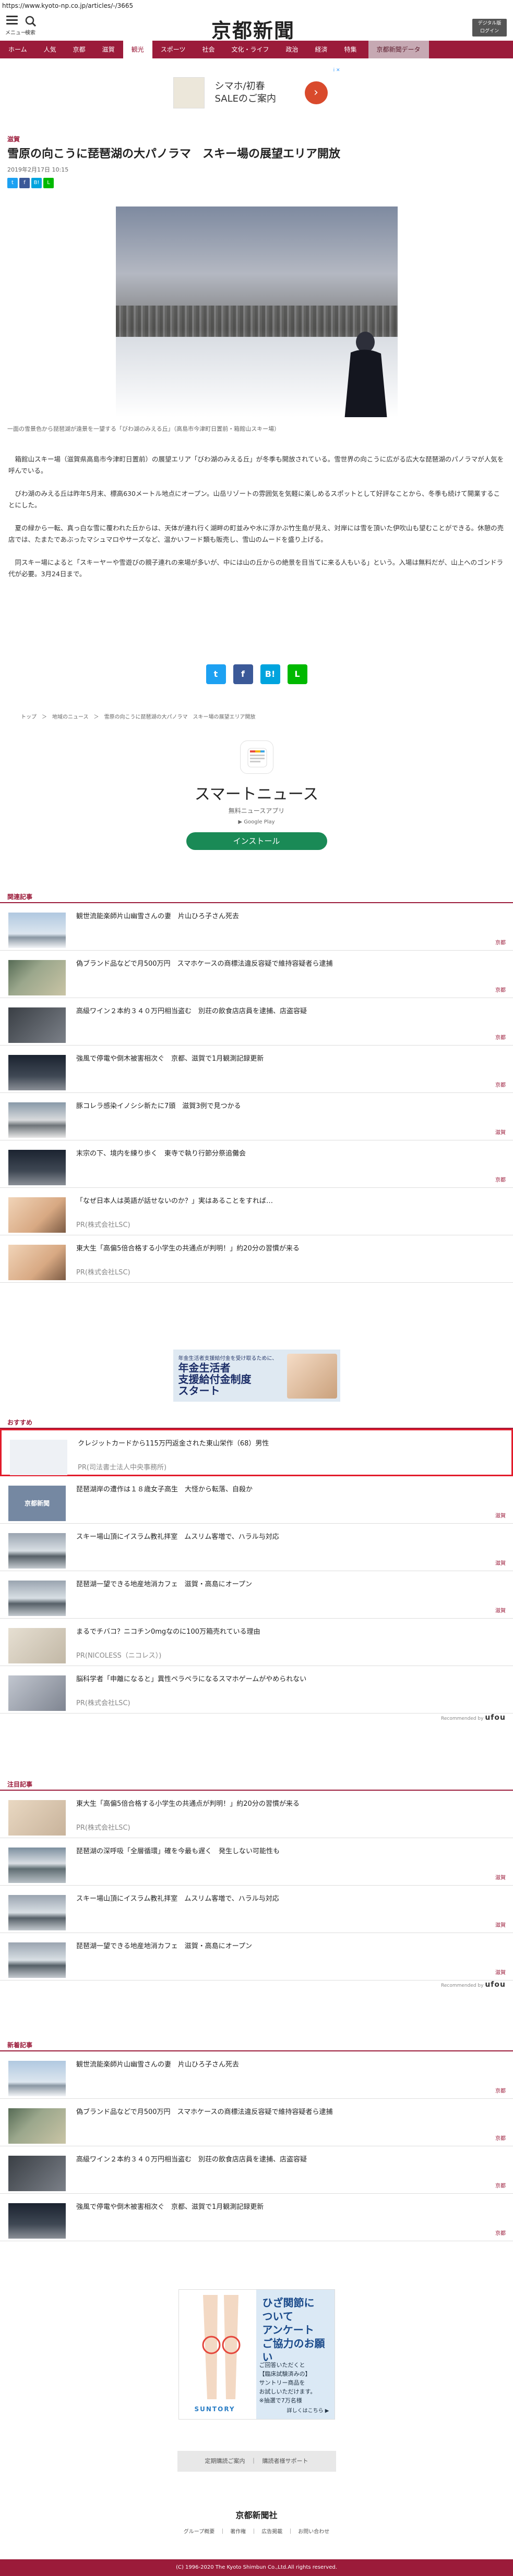 The height and width of the screenshot is (2576, 513). Describe the element at coordinates (308, 2410) in the screenshot. I see `knee-ad-detail-link: 詳しくはこちら ▶` at that location.